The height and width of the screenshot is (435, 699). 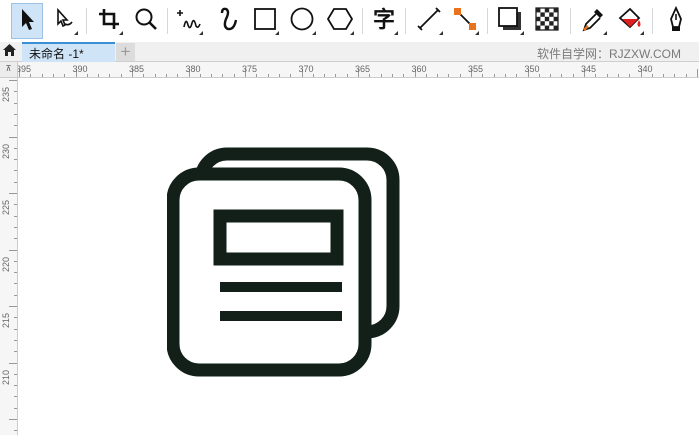 I want to click on ruler-origin-corner: ⊼, so click(x=9, y=70).